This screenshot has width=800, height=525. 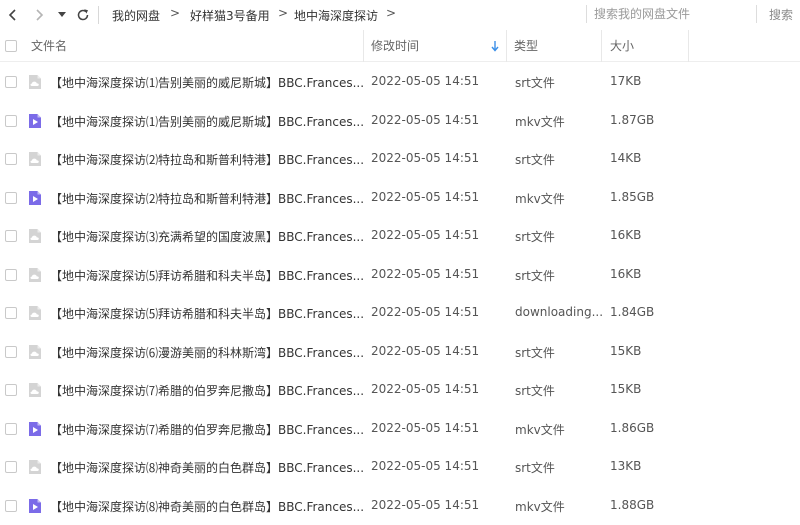 I want to click on column-name-header: 文件名, so click(x=49, y=46).